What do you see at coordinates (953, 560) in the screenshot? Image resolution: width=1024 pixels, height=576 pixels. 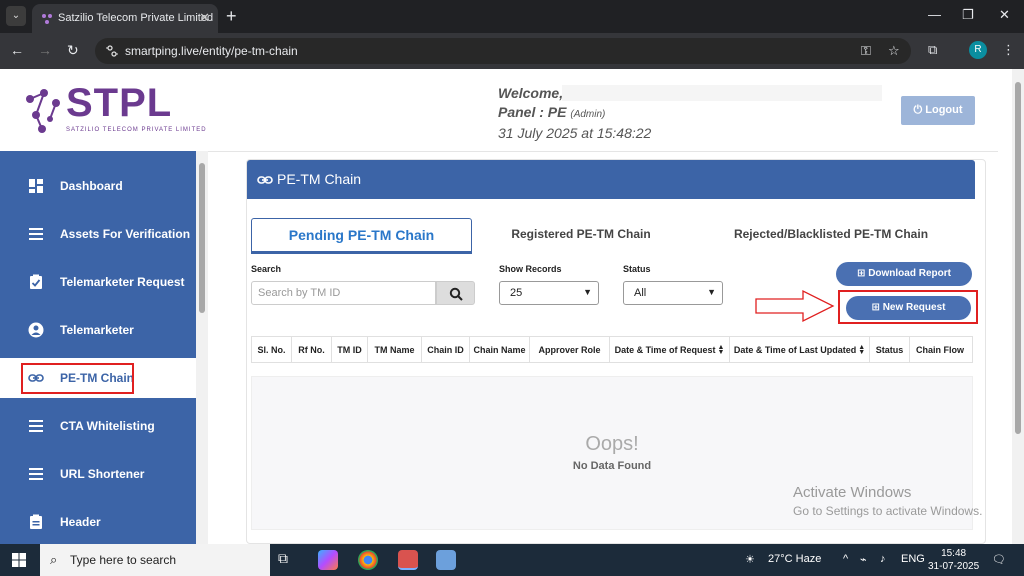 I see `clock: 15:48 31-07-2025` at bounding box center [953, 560].